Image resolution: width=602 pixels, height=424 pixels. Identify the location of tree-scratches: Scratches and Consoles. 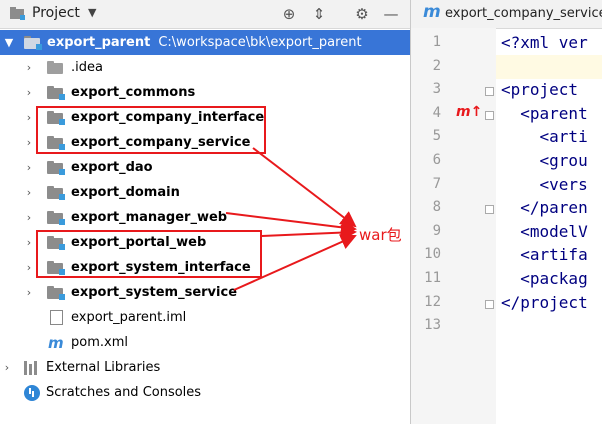
(205, 392).